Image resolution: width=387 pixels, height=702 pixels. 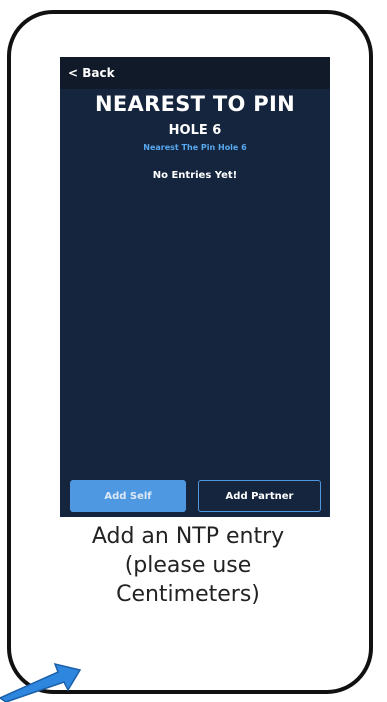 What do you see at coordinates (41, 682) in the screenshot?
I see `blue-arrow-icon` at bounding box center [41, 682].